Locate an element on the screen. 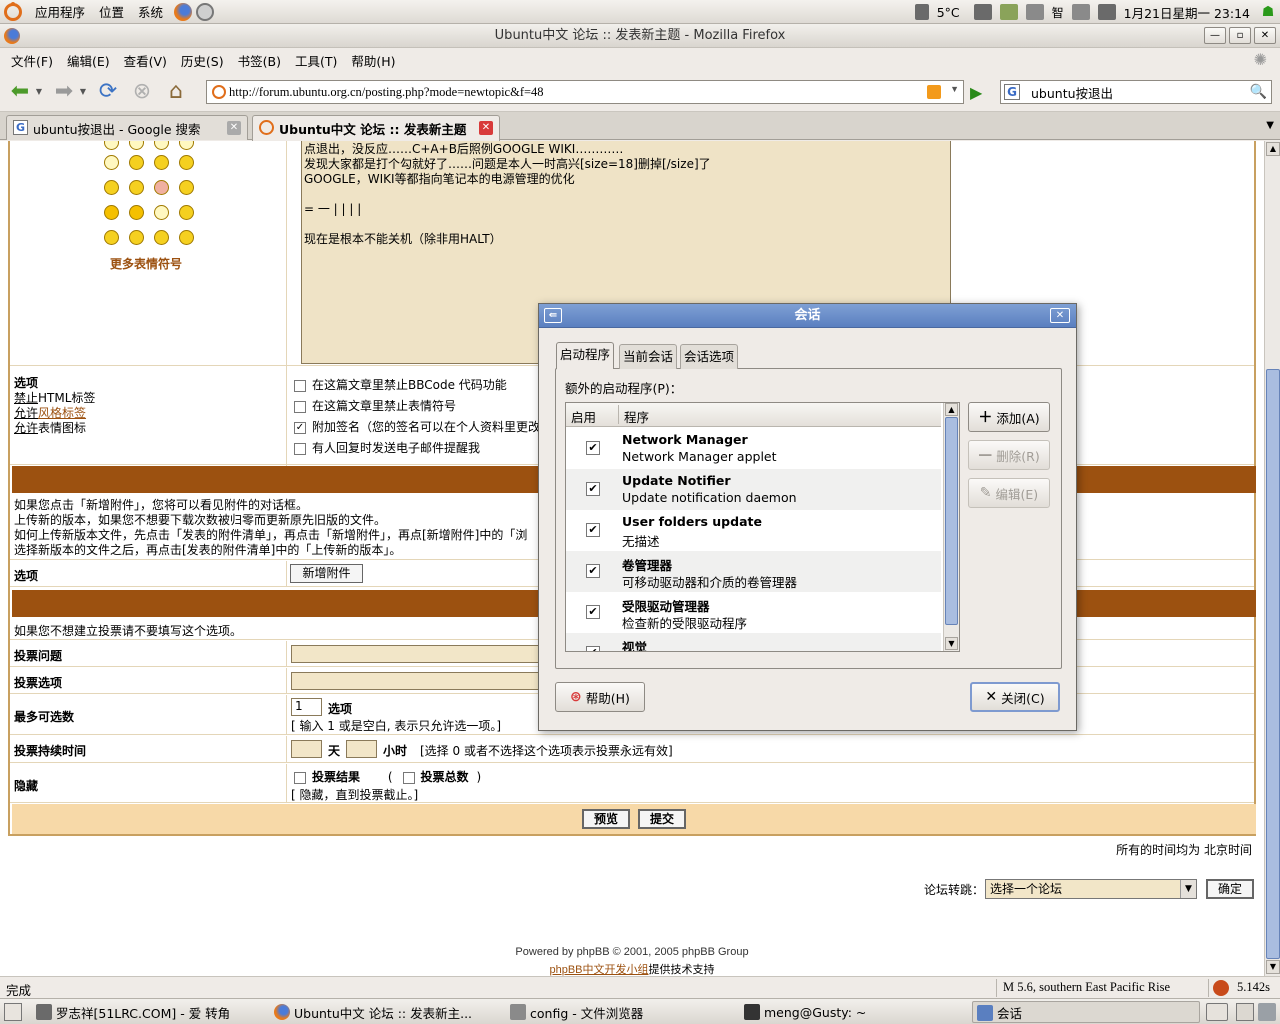  search-bar: G ubuntu按退出 🔍 is located at coordinates (1136, 92).